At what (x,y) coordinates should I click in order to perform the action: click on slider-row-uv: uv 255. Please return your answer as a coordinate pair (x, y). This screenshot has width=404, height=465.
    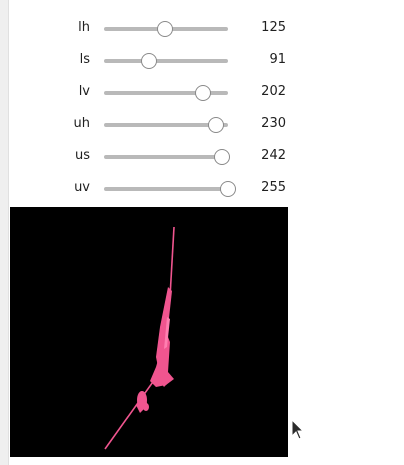
    Looking at the image, I should click on (202, 188).